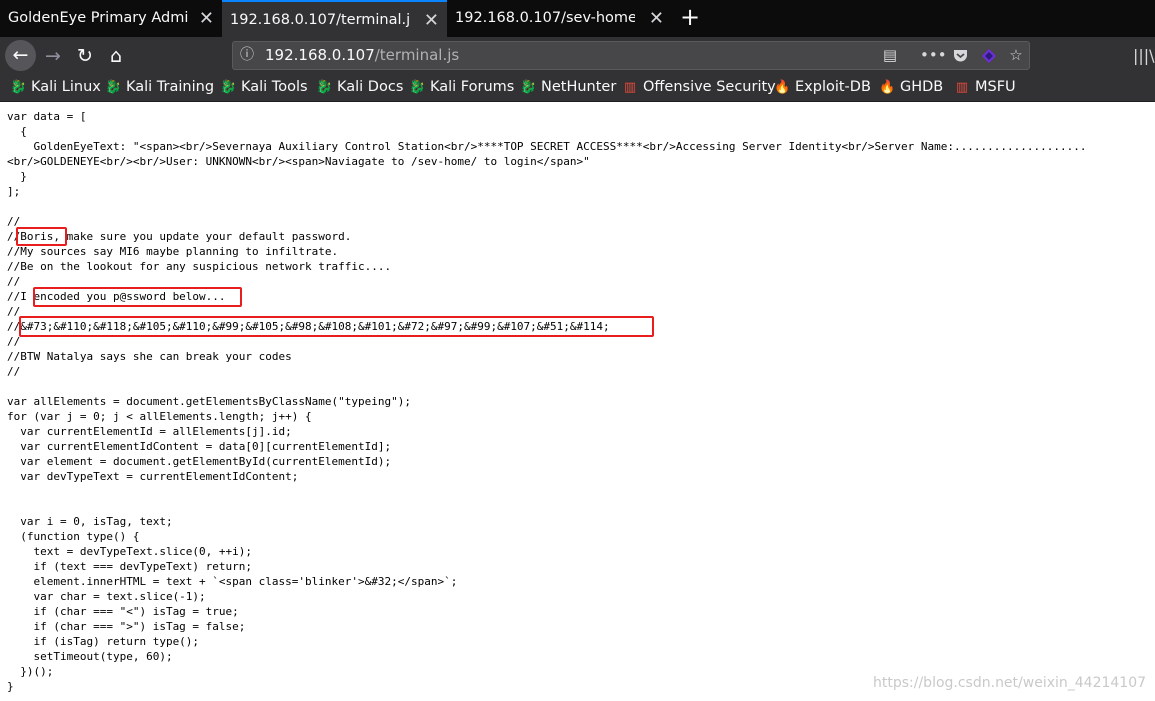 This screenshot has width=1155, height=701. What do you see at coordinates (116, 56) in the screenshot?
I see `home-icon: ⌂` at bounding box center [116, 56].